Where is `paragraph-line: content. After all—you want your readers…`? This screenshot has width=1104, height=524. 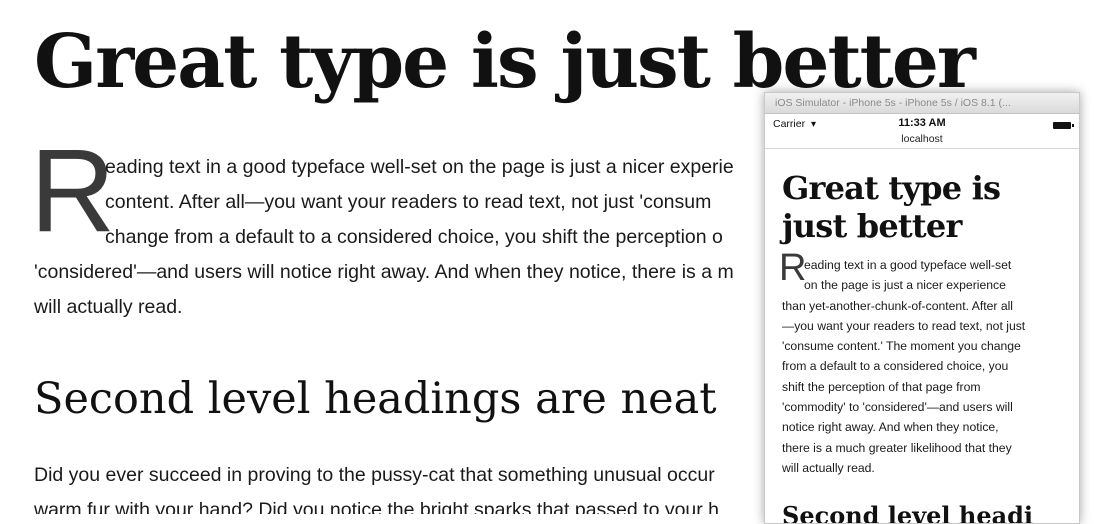
paragraph-line: content. After all—you want your readers… is located at coordinates (408, 202).